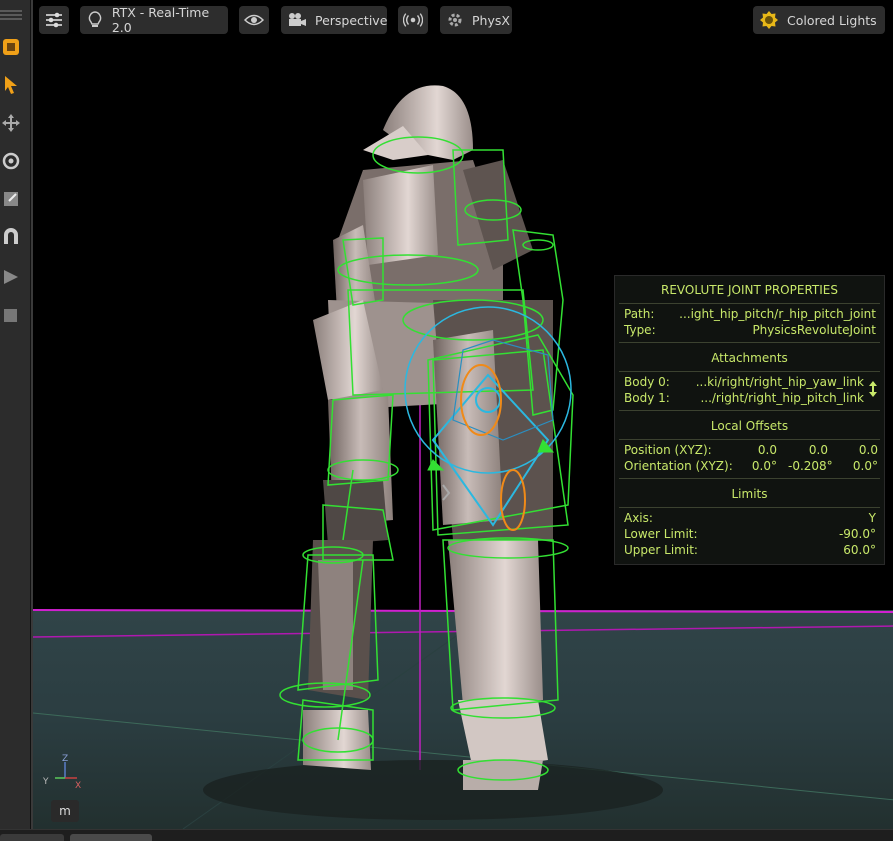 This screenshot has width=893, height=841. Describe the element at coordinates (15, 414) in the screenshot. I see `left-toolbar` at that location.